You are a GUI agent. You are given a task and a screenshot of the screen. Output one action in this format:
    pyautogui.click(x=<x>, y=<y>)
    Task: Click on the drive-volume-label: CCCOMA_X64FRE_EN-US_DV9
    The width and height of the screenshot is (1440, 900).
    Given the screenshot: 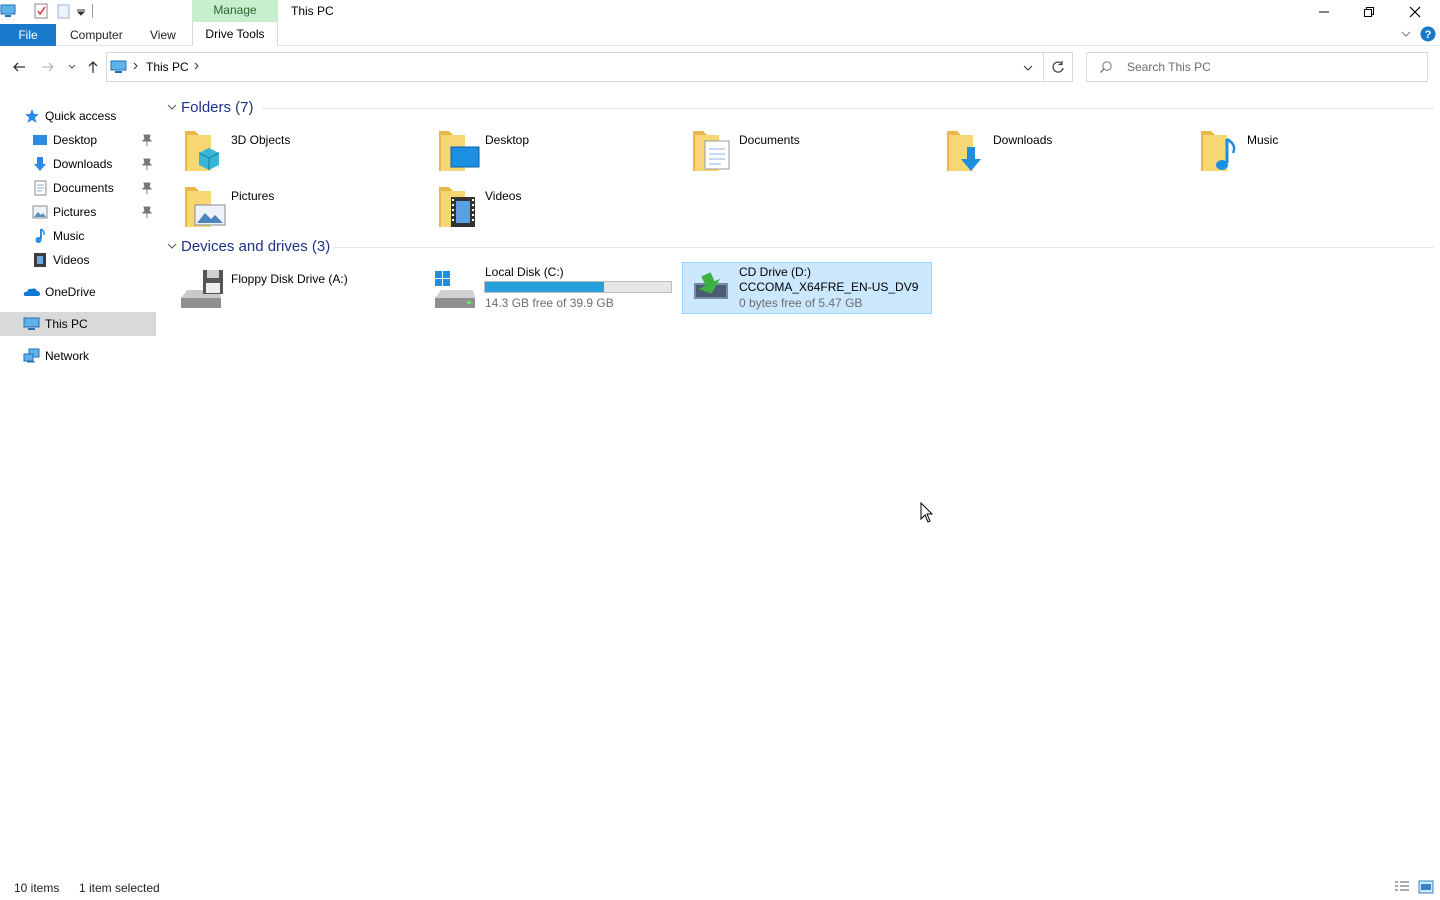 What is the action you would take?
    pyautogui.click(x=829, y=287)
    